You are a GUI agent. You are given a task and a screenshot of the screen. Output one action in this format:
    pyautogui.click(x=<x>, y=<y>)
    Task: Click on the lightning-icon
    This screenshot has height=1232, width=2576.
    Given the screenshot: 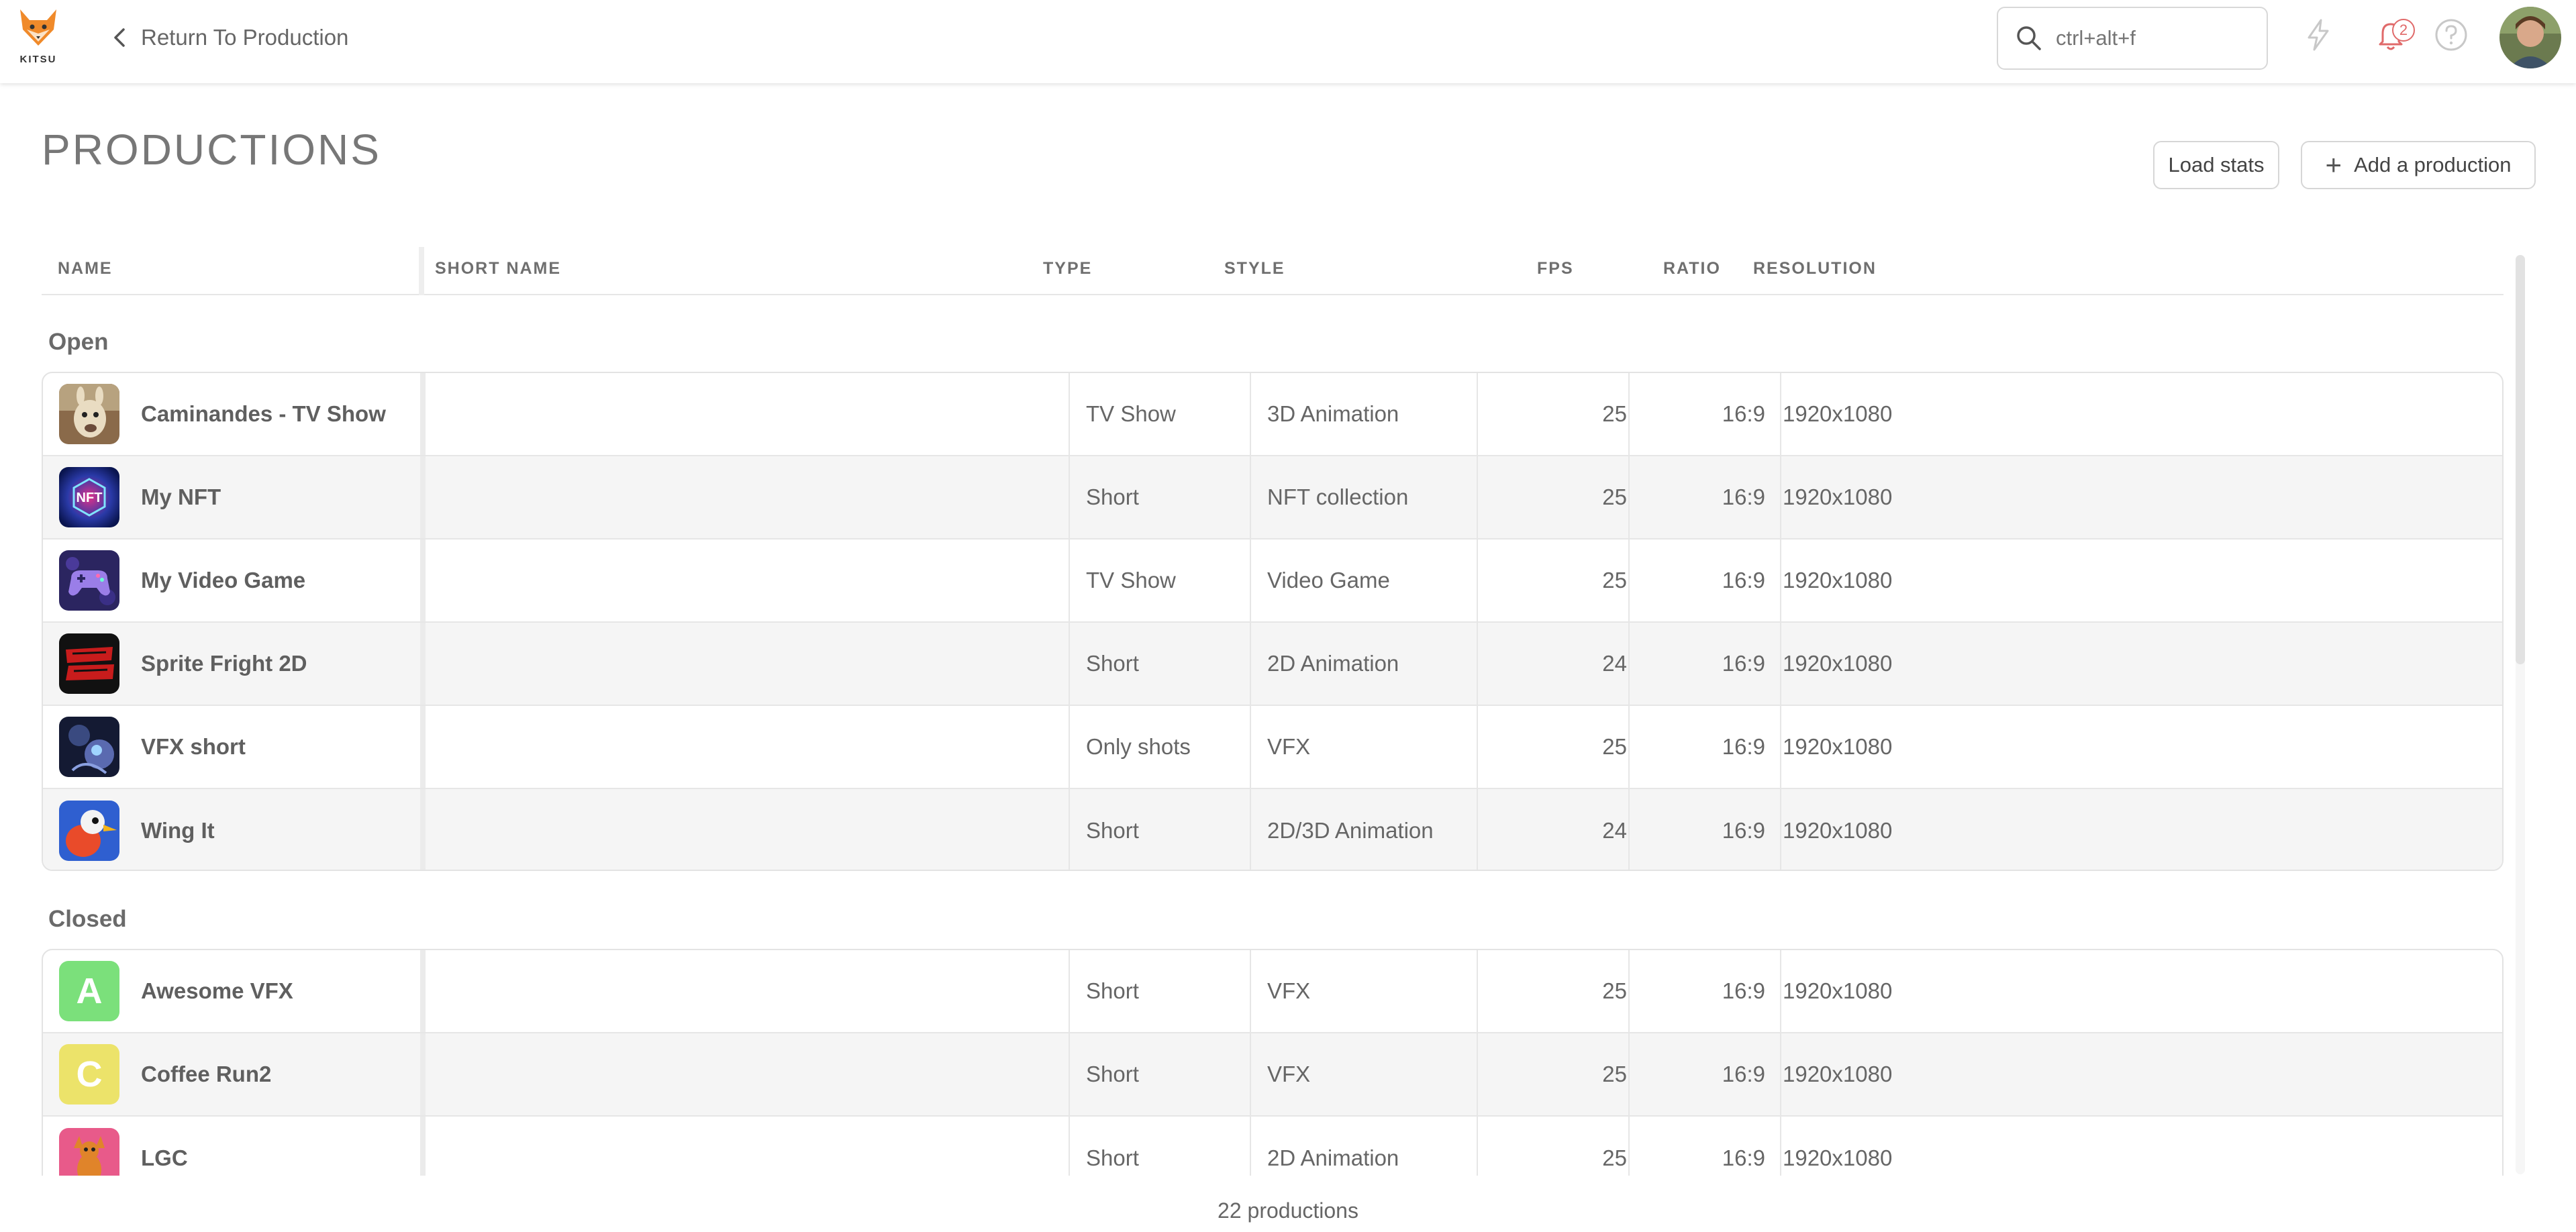 What is the action you would take?
    pyautogui.click(x=2318, y=35)
    